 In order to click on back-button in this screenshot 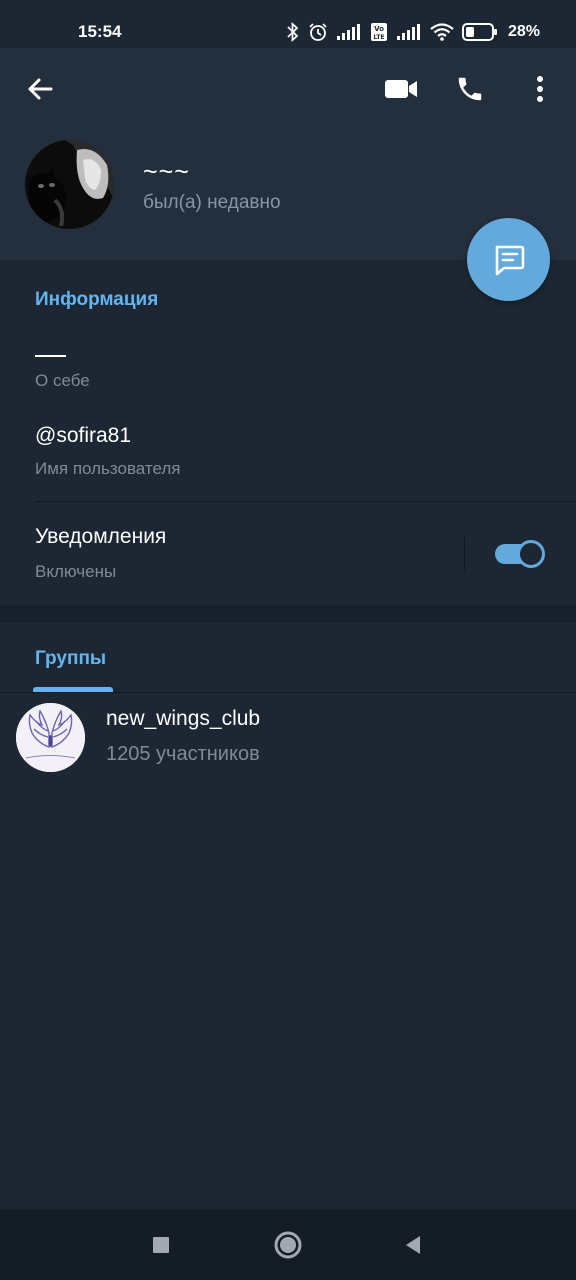, I will do `click(40, 89)`.